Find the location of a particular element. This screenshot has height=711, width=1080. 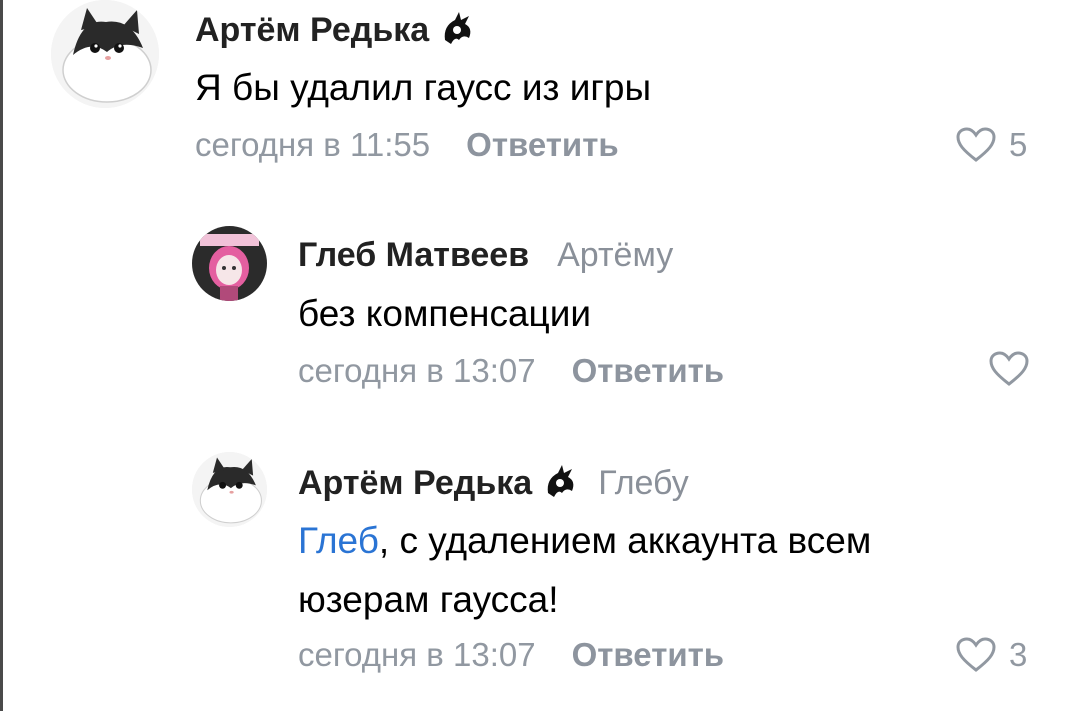

dragon-badge-icon is located at coordinates (560, 481).